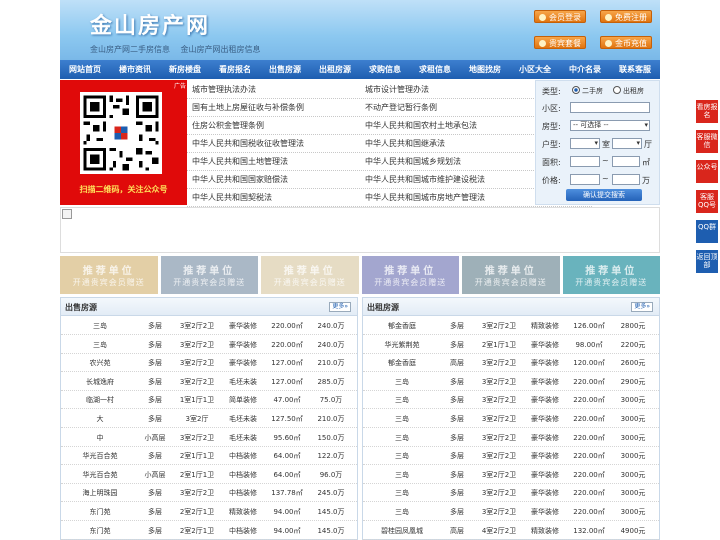  I want to click on table-row: 农兴苑 多层 3室2厅2卫 豪华装修 127.00㎡ 210.0万, so click(209, 363).